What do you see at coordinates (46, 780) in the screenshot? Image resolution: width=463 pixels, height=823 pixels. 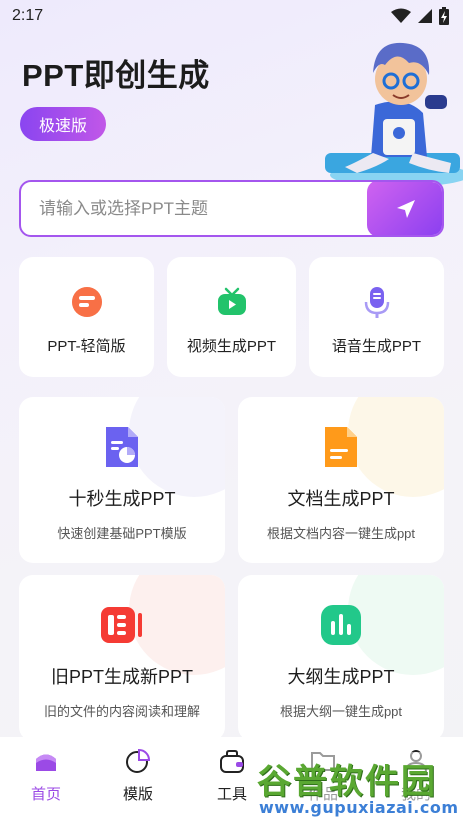 I see `nav-home: 首页` at bounding box center [46, 780].